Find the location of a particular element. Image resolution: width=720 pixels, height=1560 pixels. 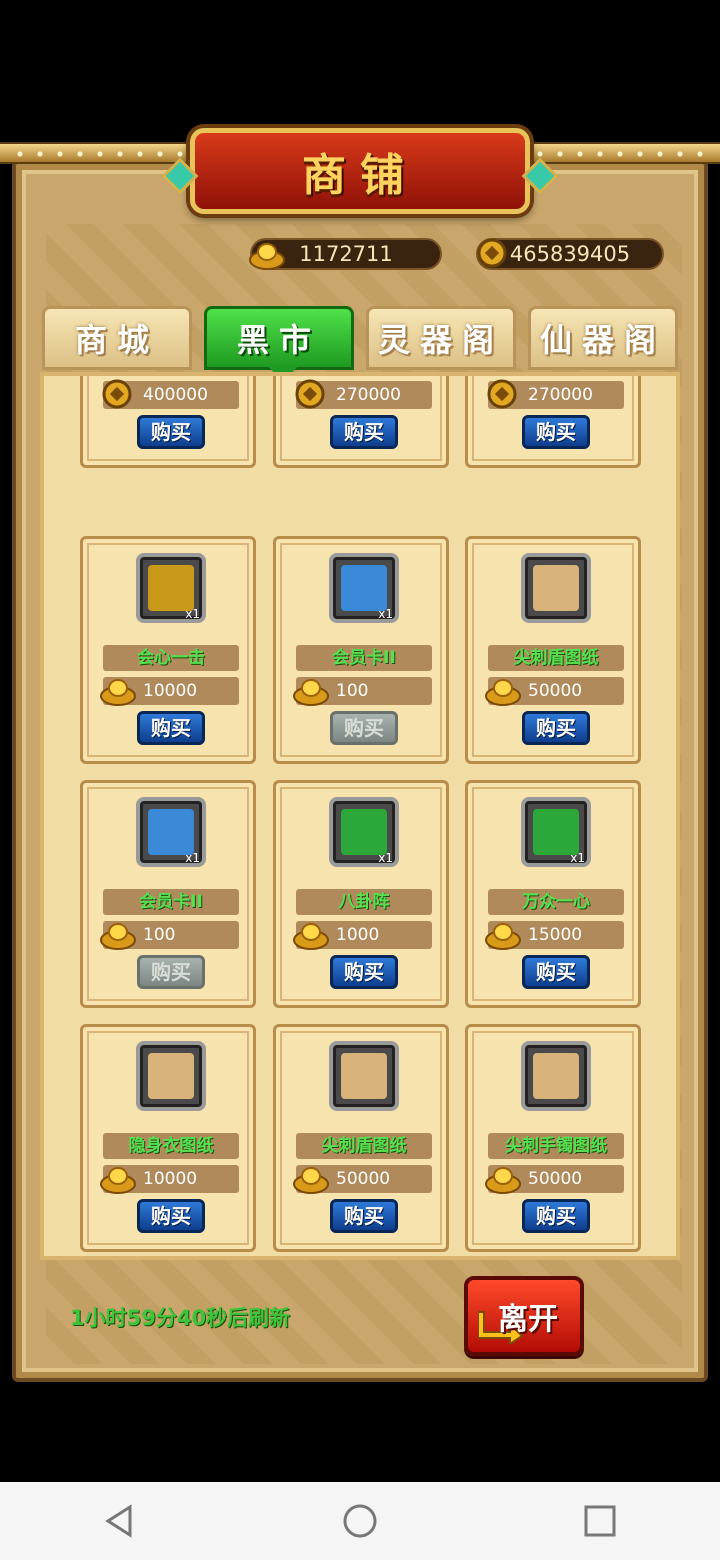

price-value: 270000 is located at coordinates (368, 395).